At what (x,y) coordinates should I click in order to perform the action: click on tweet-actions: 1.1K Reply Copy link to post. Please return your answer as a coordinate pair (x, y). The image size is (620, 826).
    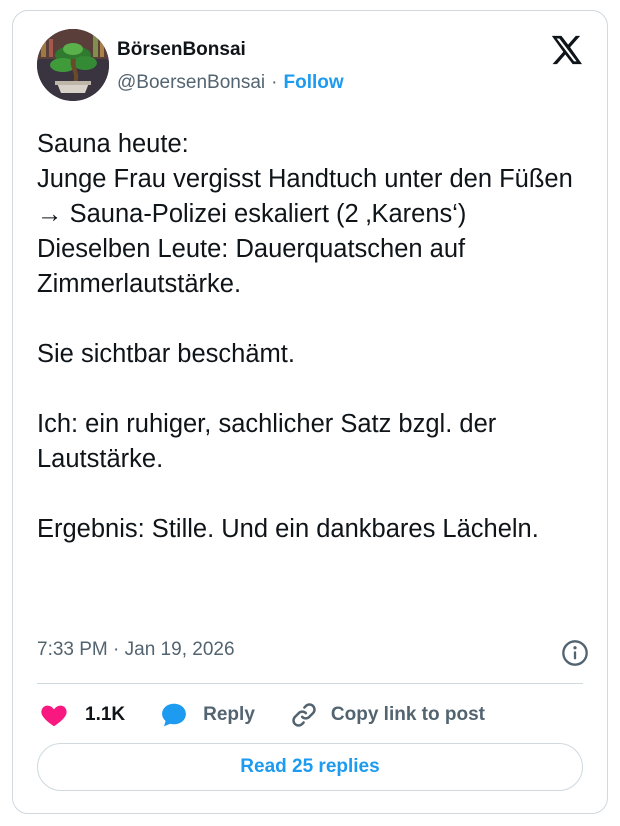
    Looking at the image, I should click on (262, 715).